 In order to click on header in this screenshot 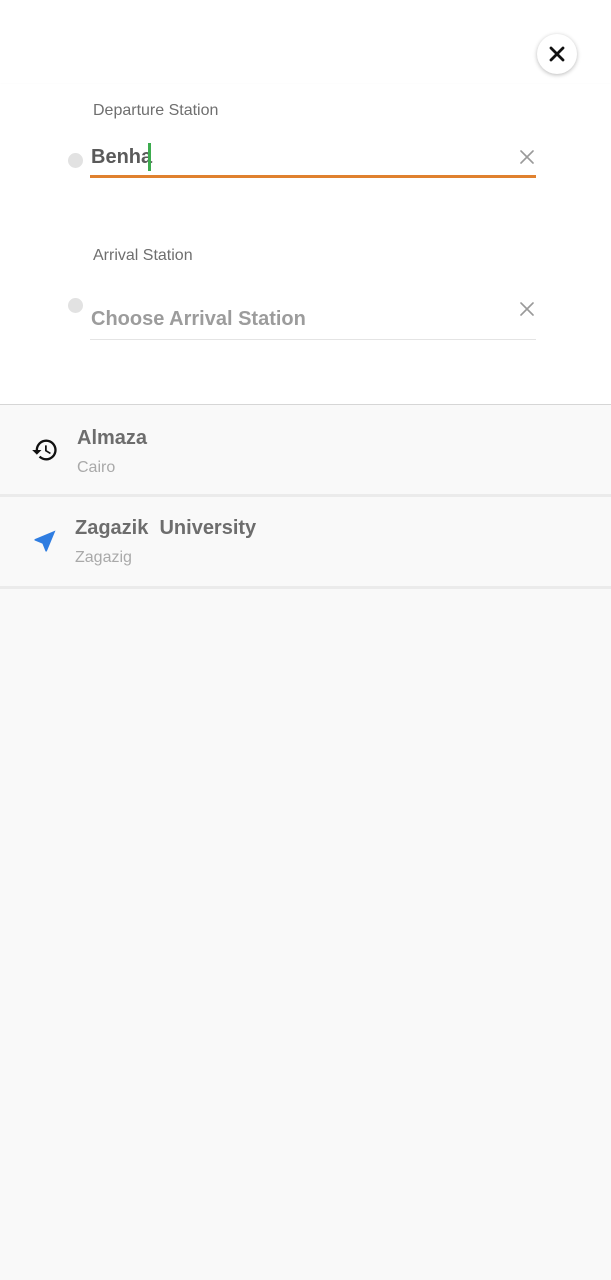, I will do `click(305, 42)`.